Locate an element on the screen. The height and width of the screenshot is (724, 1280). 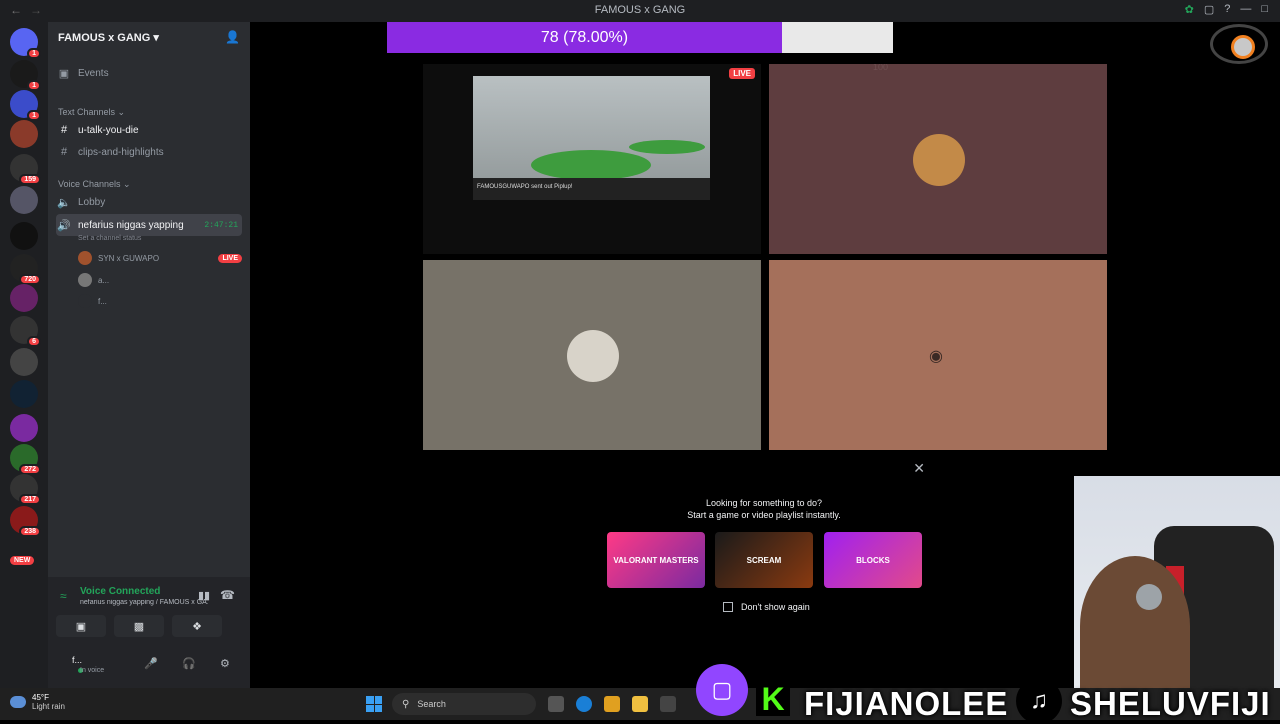
channel-label: u-talk-you-die is located at coordinates (108, 130).